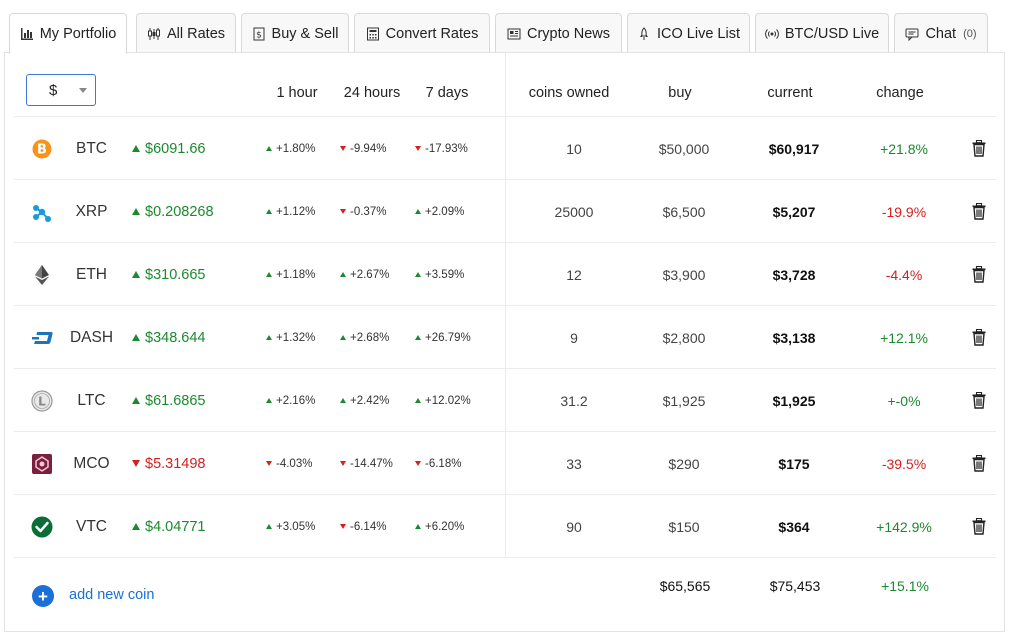 This screenshot has height=639, width=1011. I want to click on change-24-hours: +2.68%, so click(364, 337).